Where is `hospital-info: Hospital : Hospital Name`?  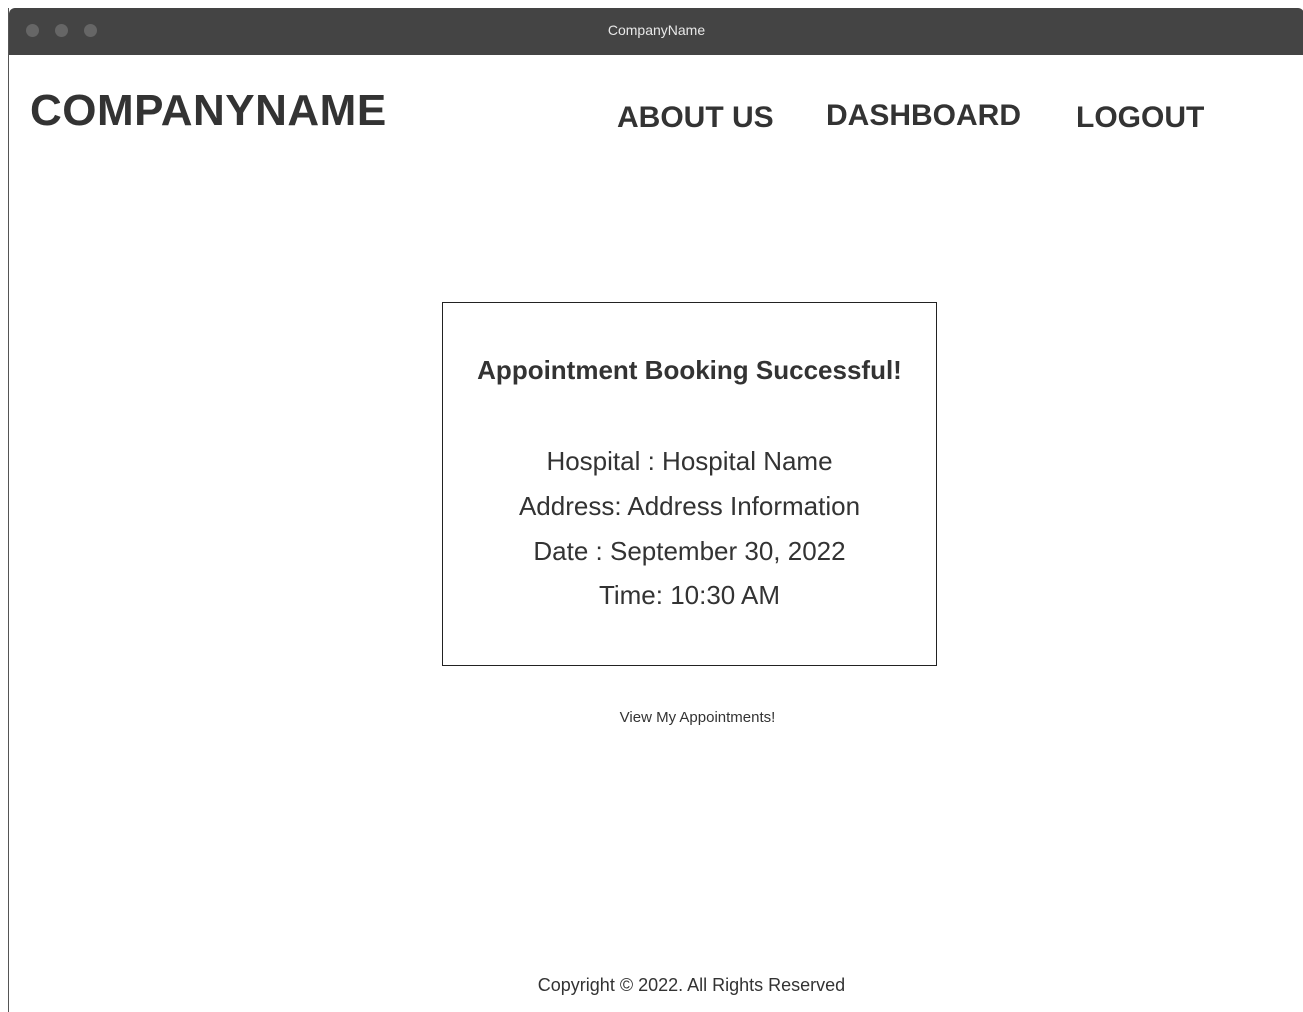
hospital-info: Hospital : Hospital Name is located at coordinates (689, 461).